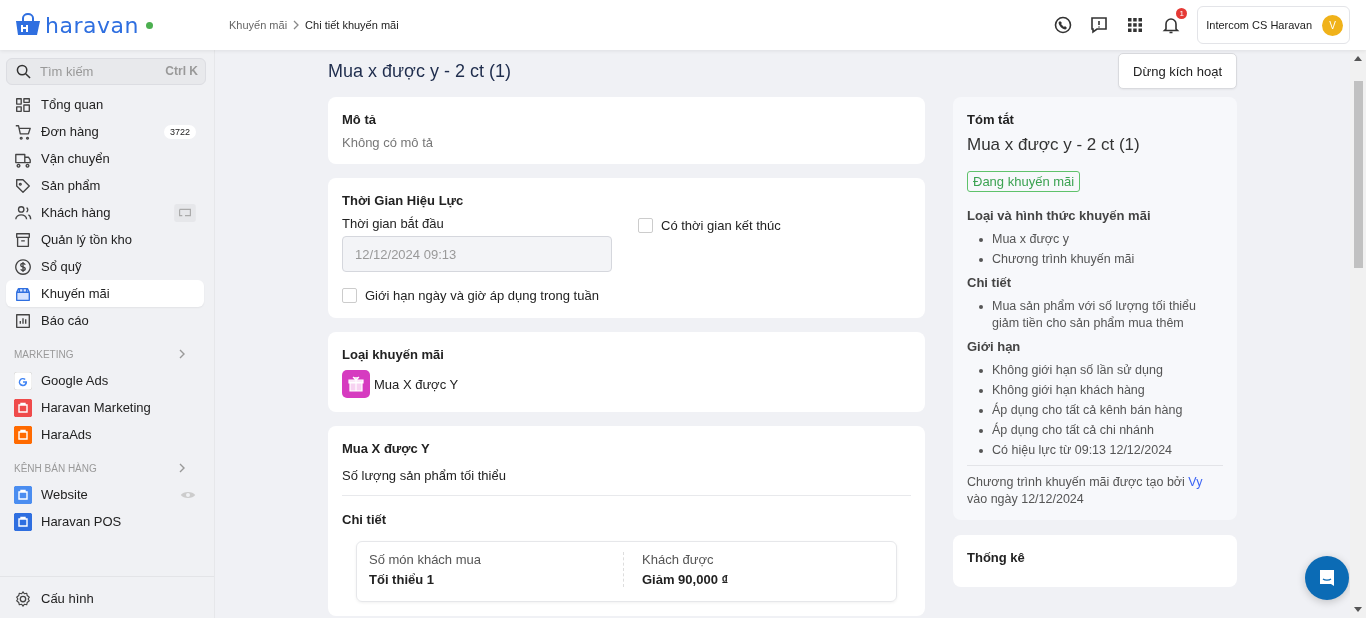 Image resolution: width=1366 pixels, height=618 pixels. Describe the element at coordinates (1099, 25) in the screenshot. I see `feedback-icon` at that location.